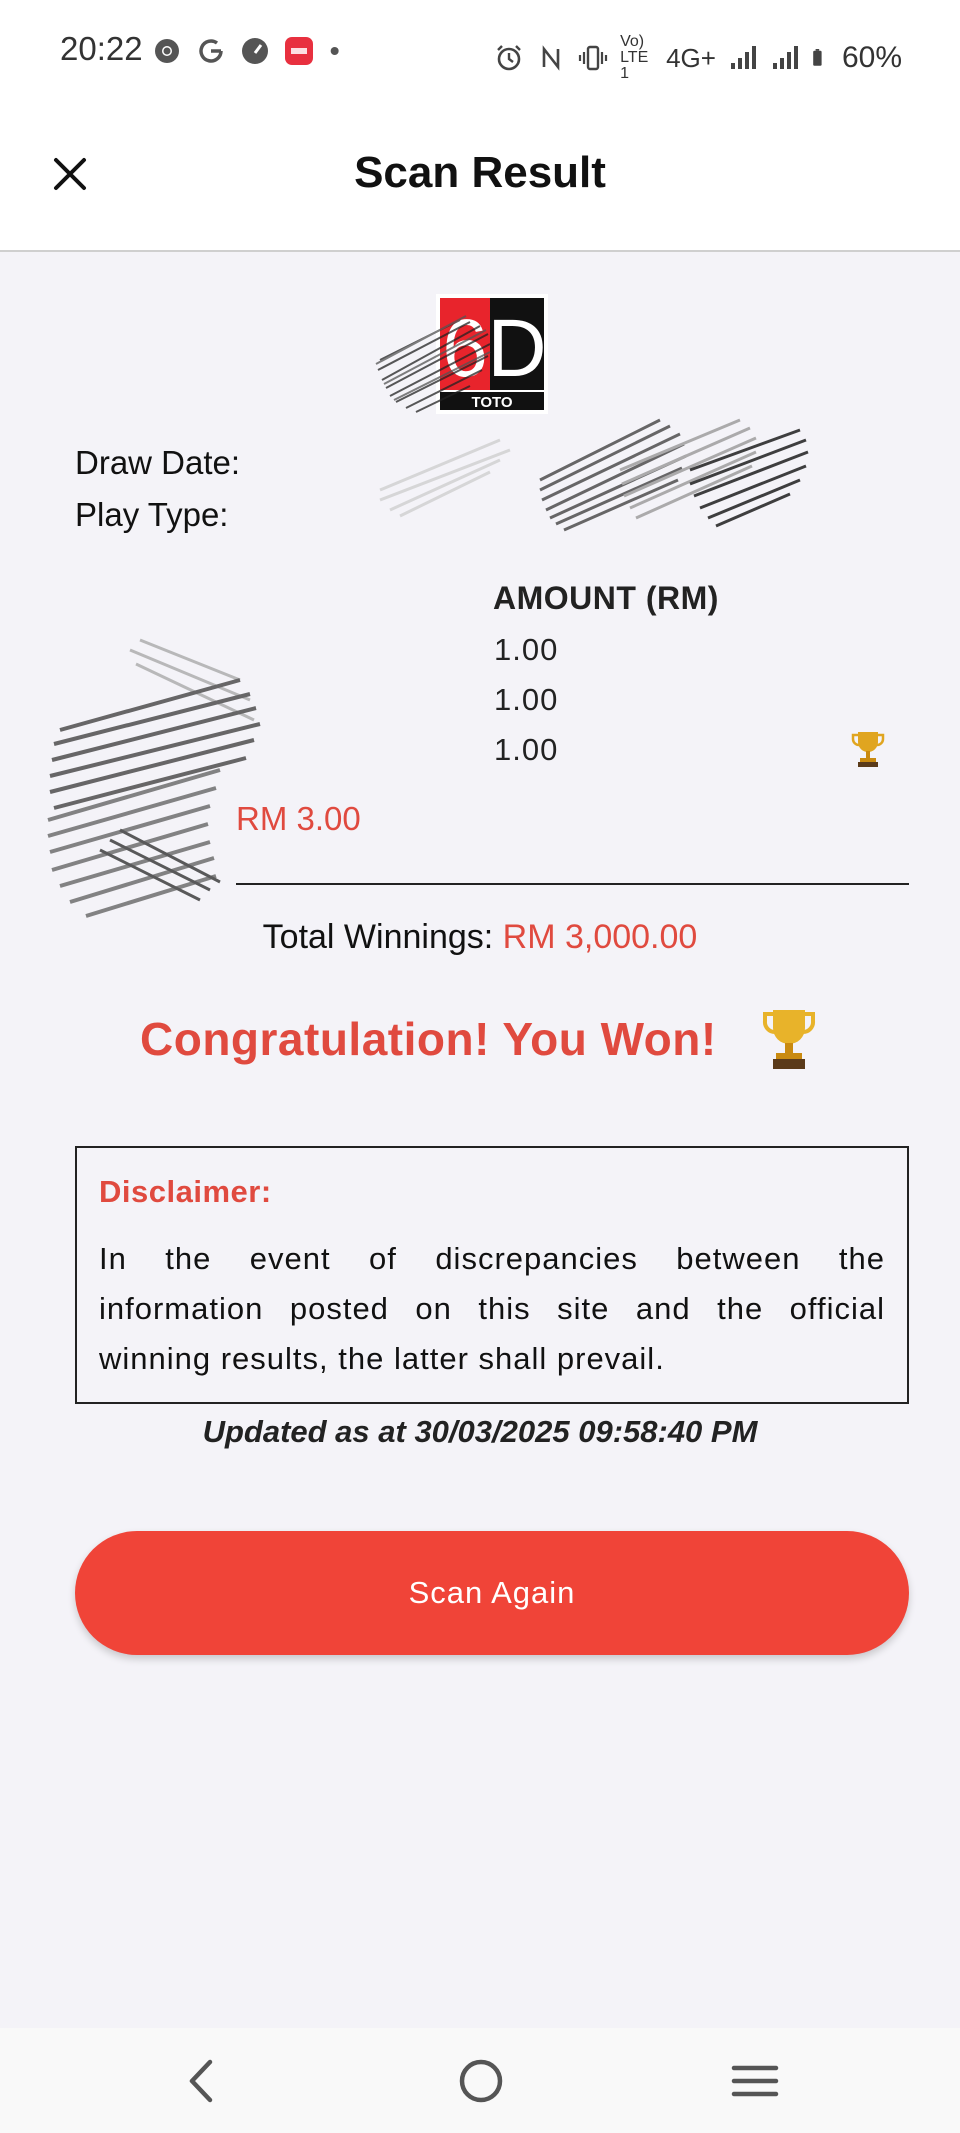 This screenshot has width=960, height=2133. What do you see at coordinates (465, 348) in the screenshot?
I see `logo-six: 6` at bounding box center [465, 348].